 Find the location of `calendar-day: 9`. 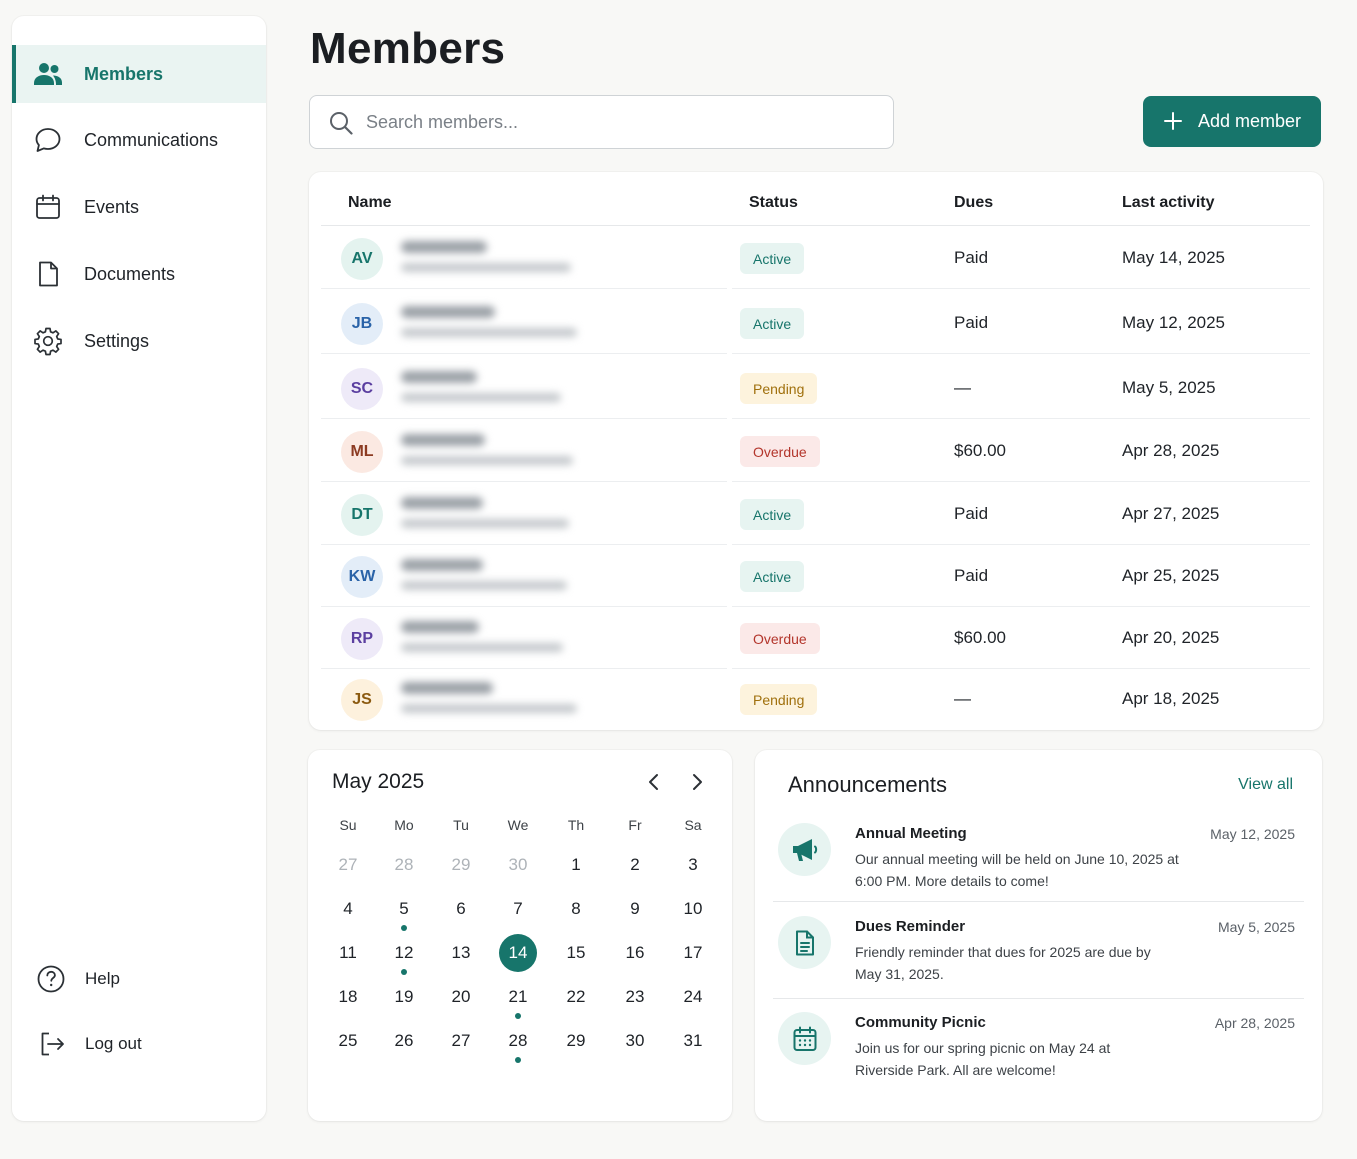

calendar-day: 9 is located at coordinates (635, 909).